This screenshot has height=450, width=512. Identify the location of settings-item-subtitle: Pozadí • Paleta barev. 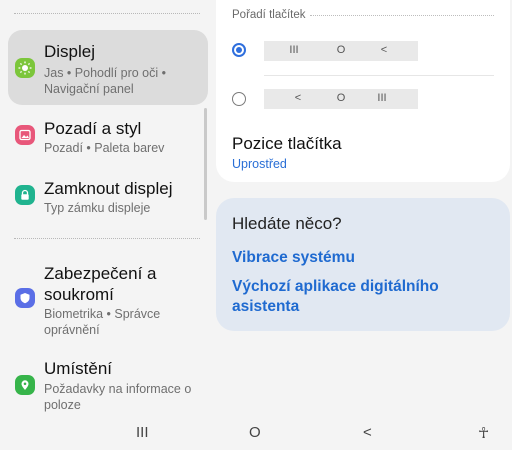
(104, 148).